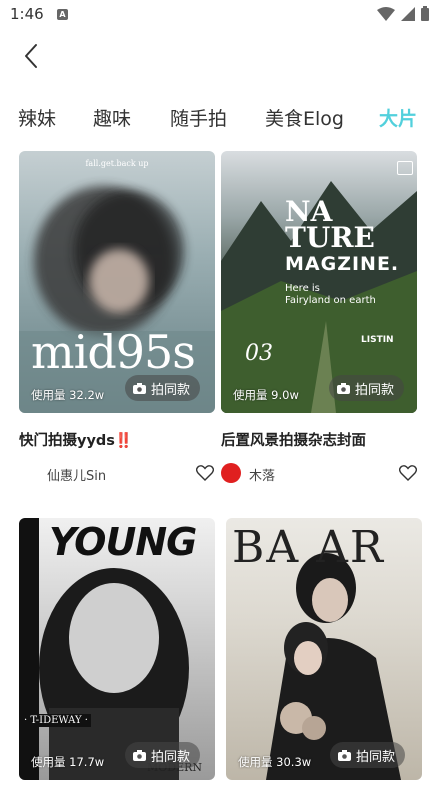 Image resolution: width=441 pixels, height=785 pixels. What do you see at coordinates (275, 762) in the screenshot?
I see `usage-count: 使用量 30.3w` at bounding box center [275, 762].